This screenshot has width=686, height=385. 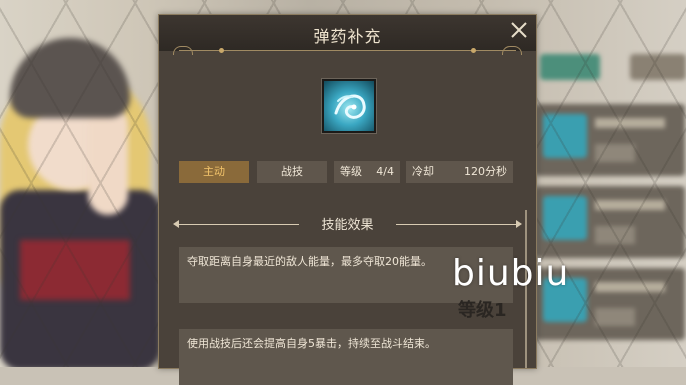 I want to click on close-icon, so click(x=519, y=30).